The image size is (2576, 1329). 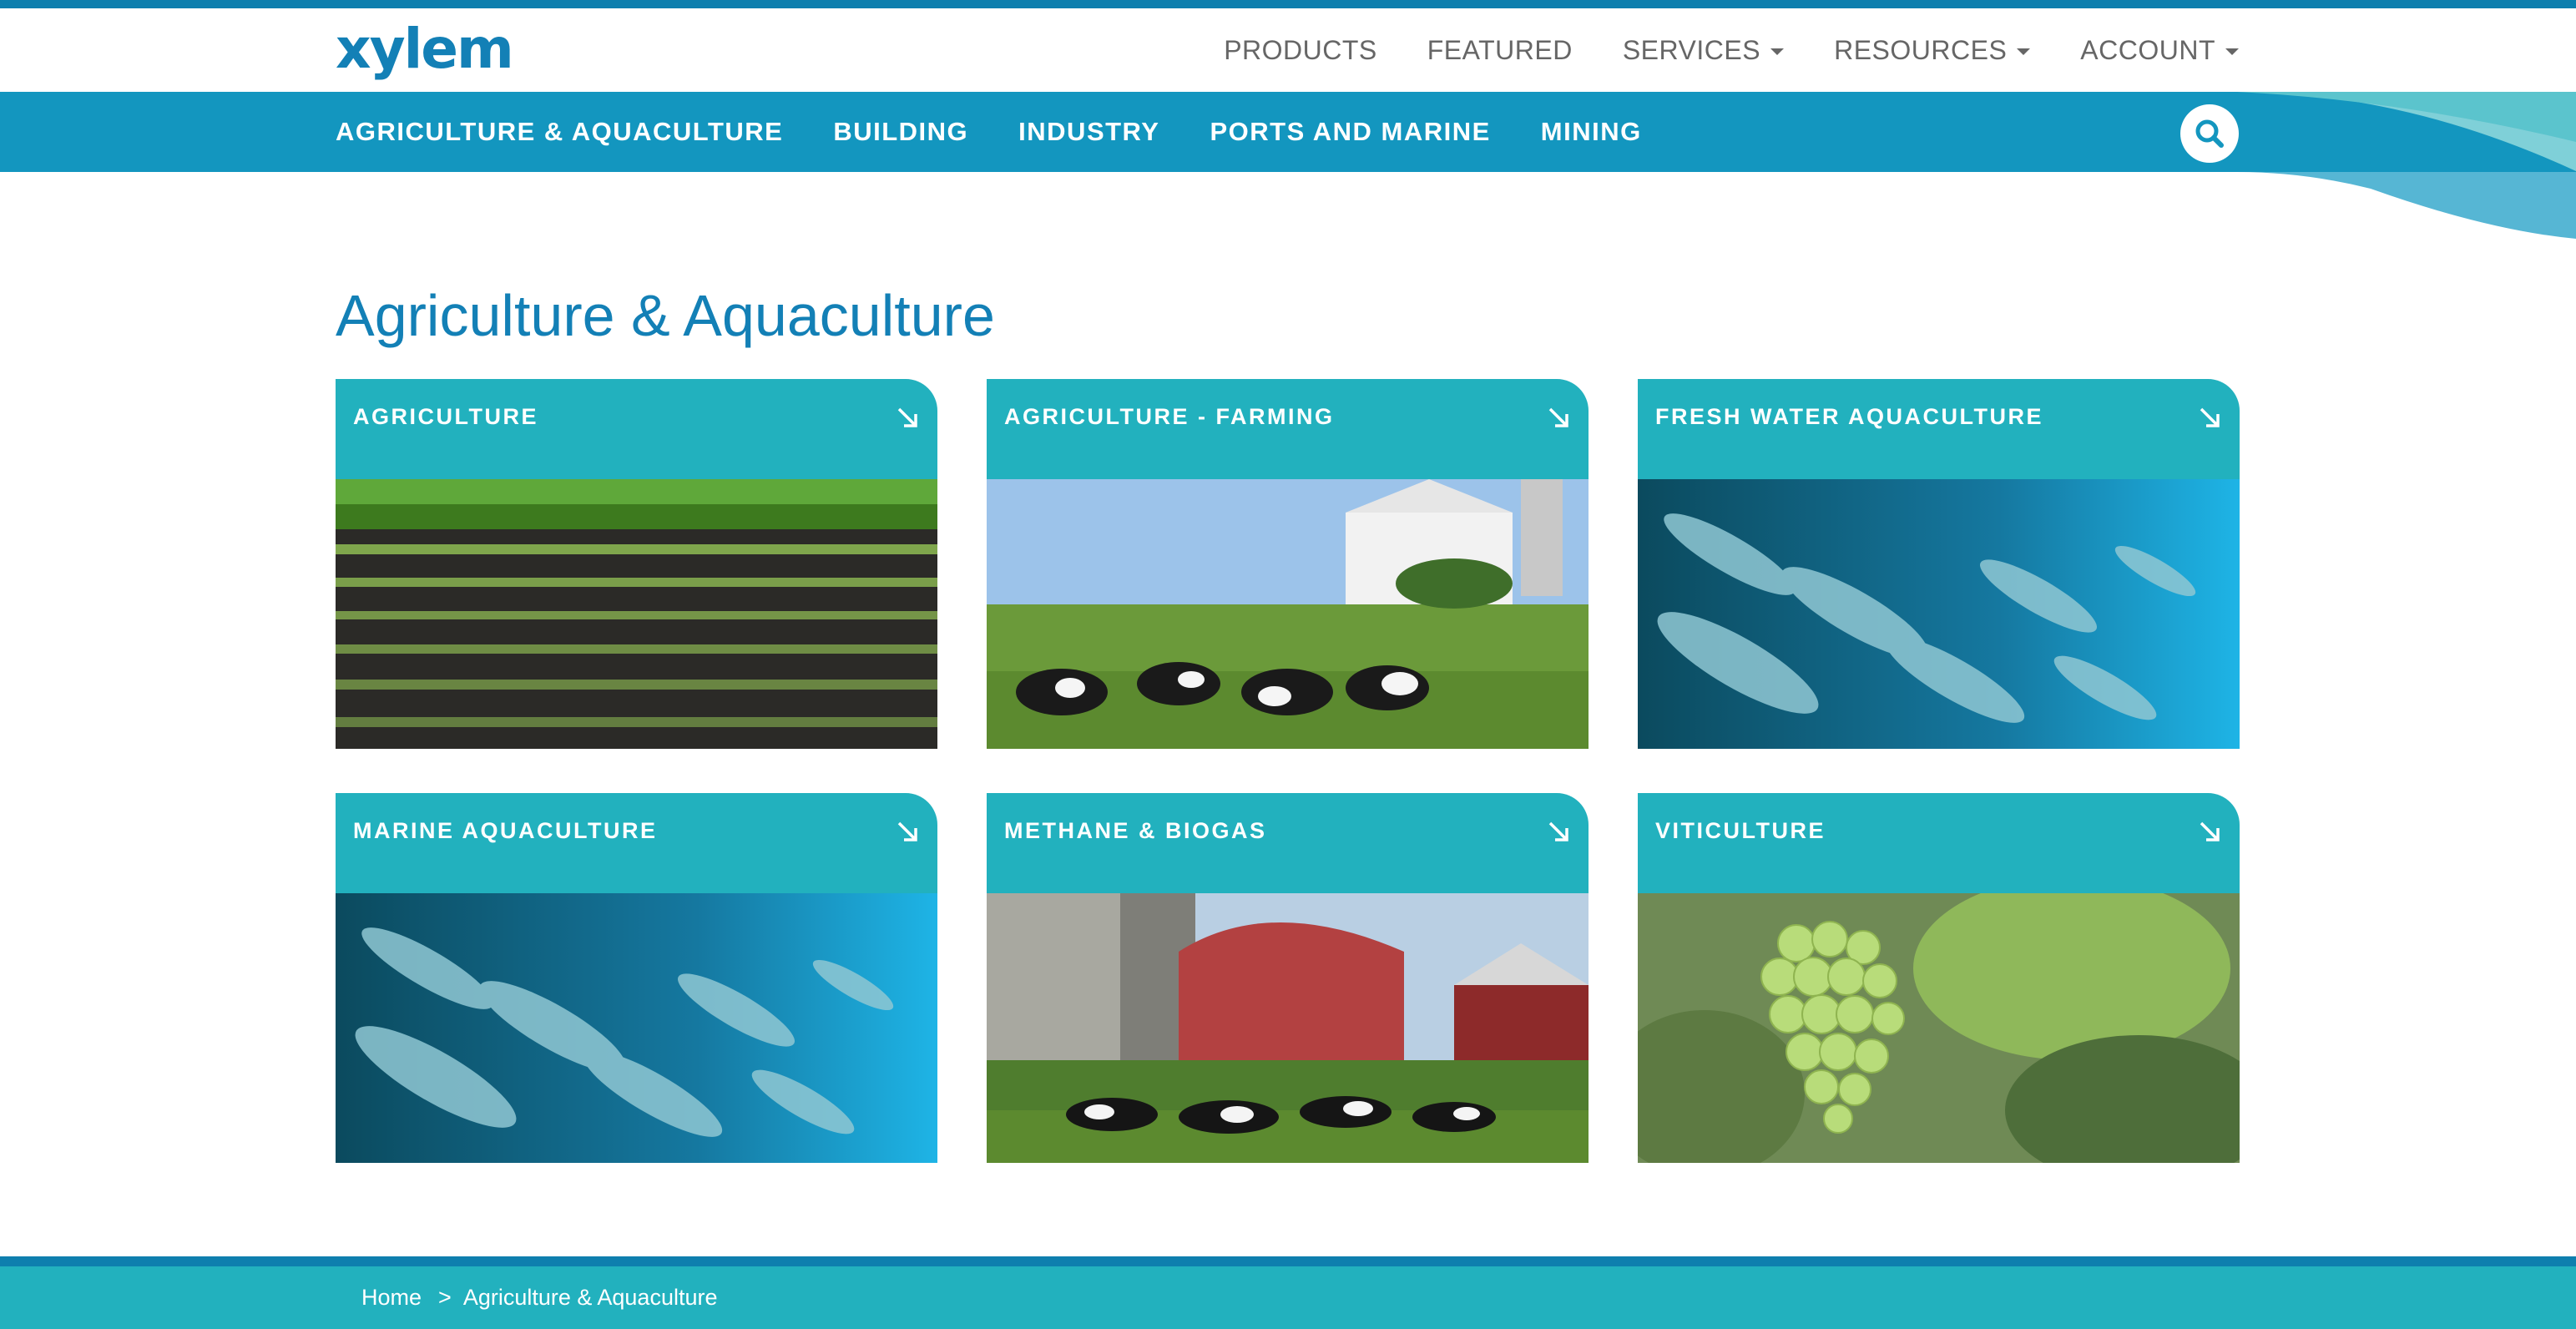 I want to click on card-title: AGRICULTURE, so click(x=445, y=416).